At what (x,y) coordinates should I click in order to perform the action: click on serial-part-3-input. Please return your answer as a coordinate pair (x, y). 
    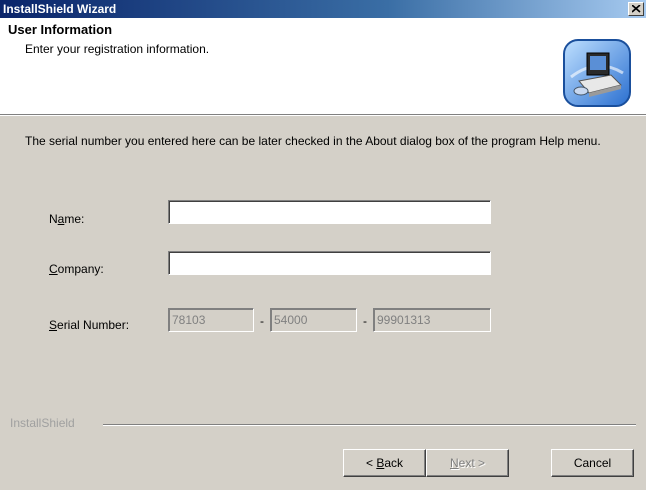
    Looking at the image, I should click on (432, 320).